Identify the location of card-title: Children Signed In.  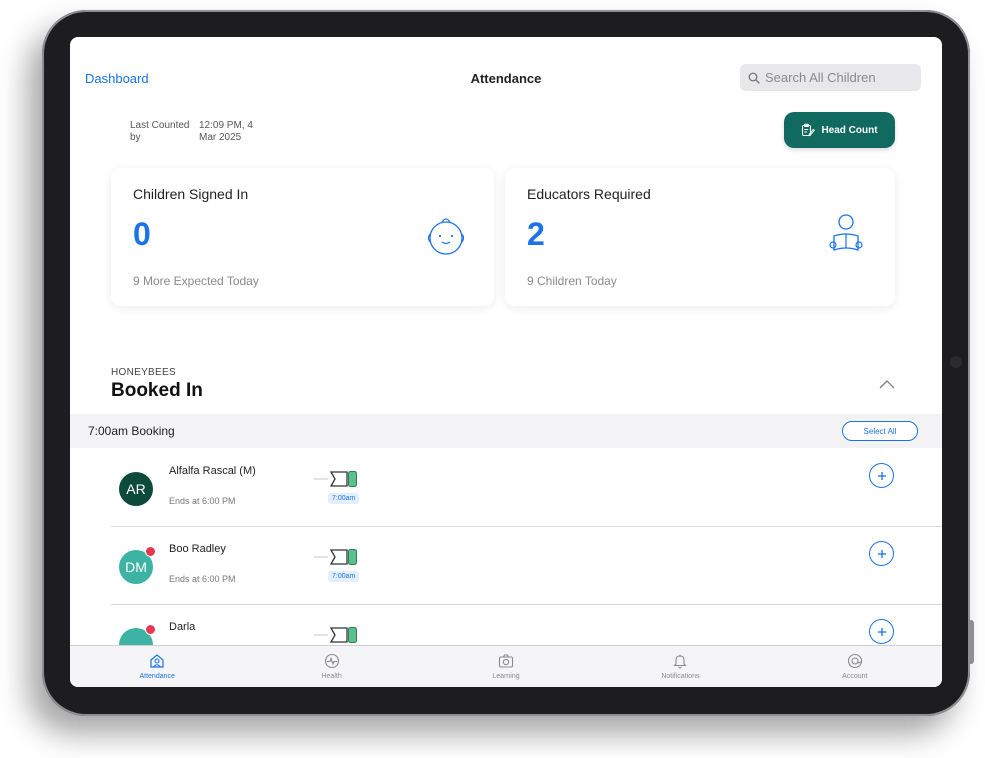
(191, 194).